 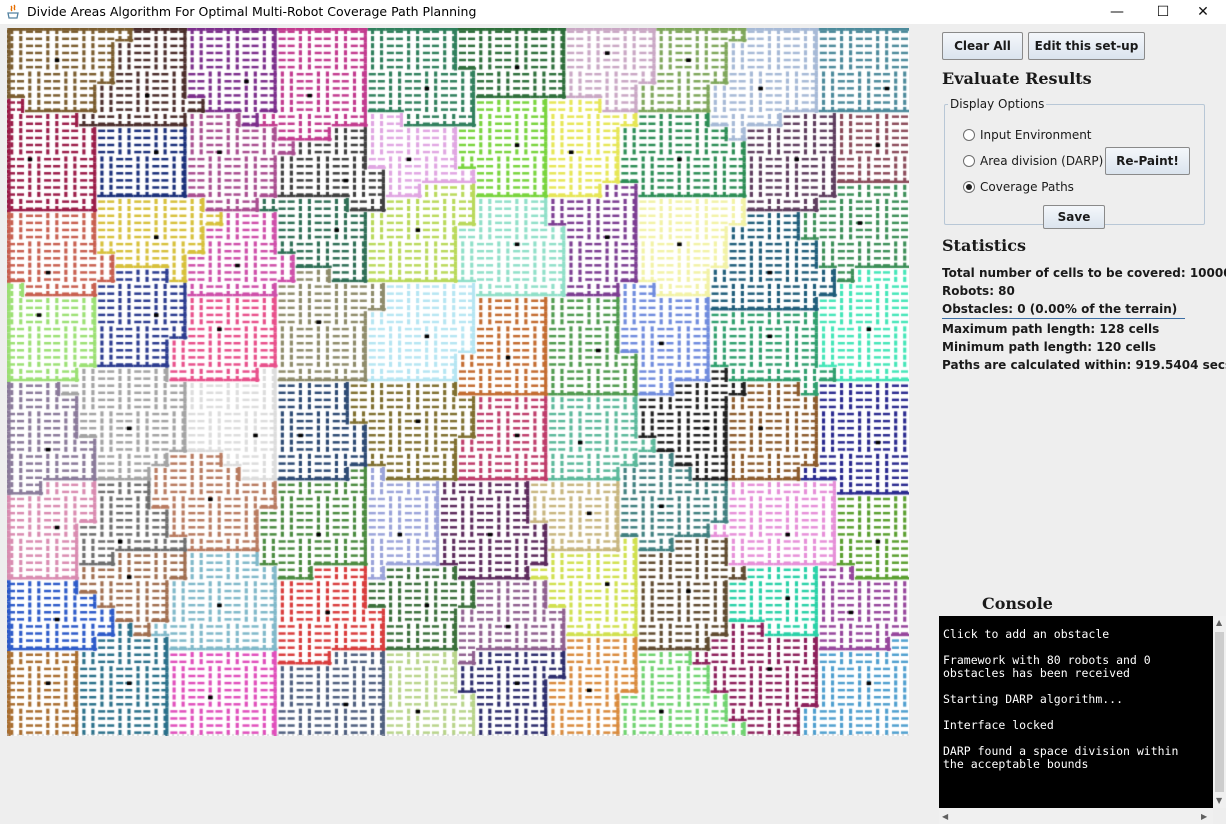 I want to click on console-heading: Console, so click(x=1017, y=603).